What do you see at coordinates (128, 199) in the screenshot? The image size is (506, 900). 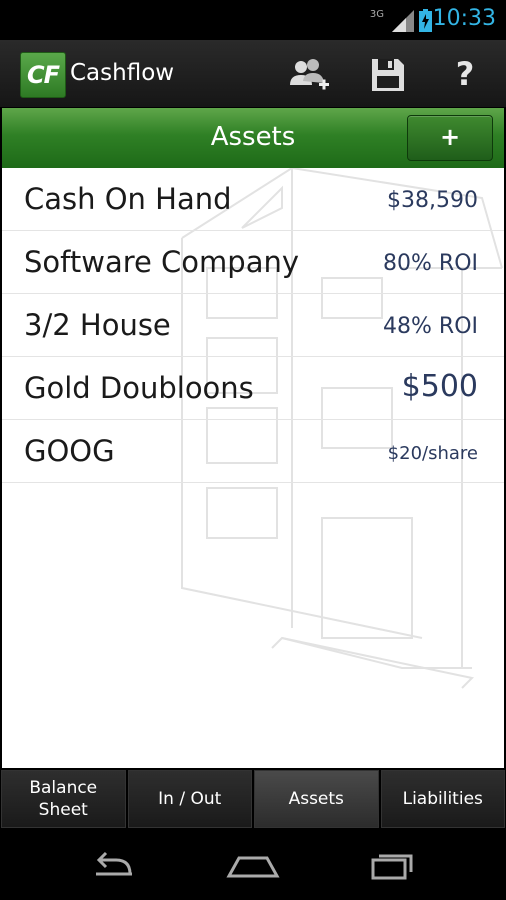 I see `asset-name: Cash On Hand` at bounding box center [128, 199].